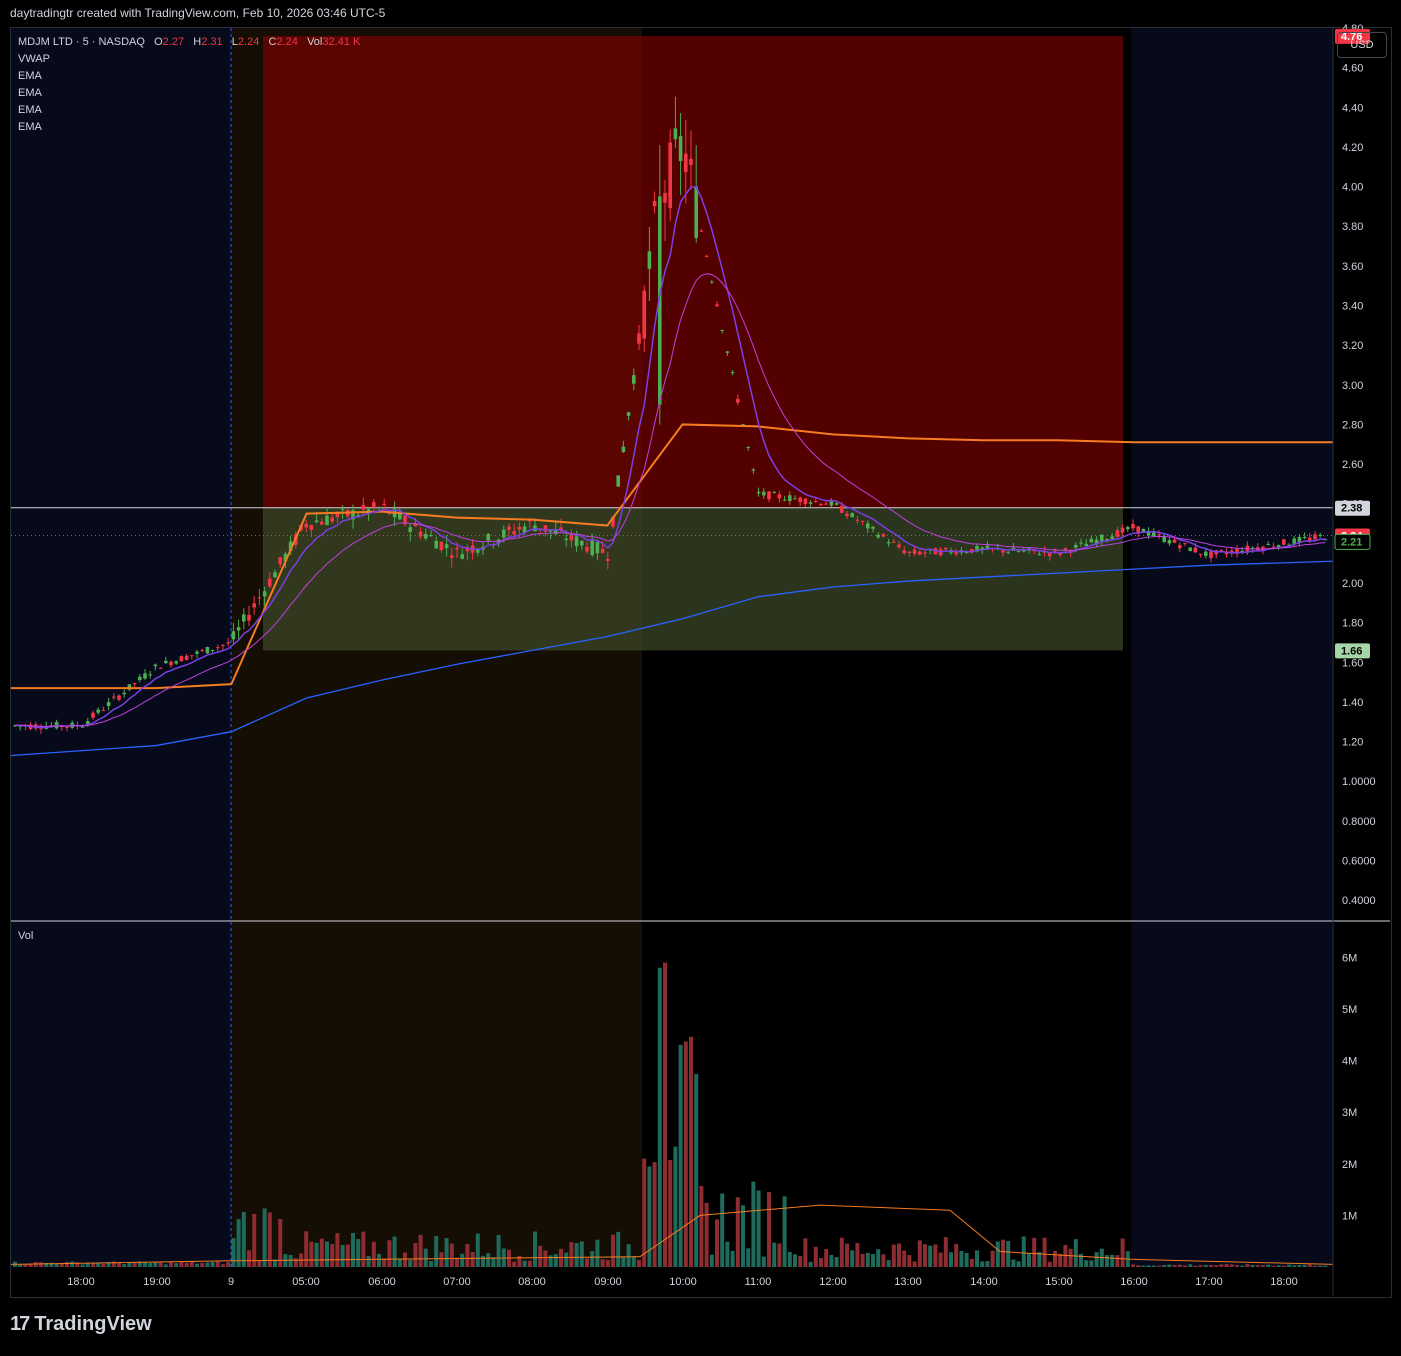 This screenshot has width=1401, height=1356. I want to click on currency-button: USD, so click(1362, 45).